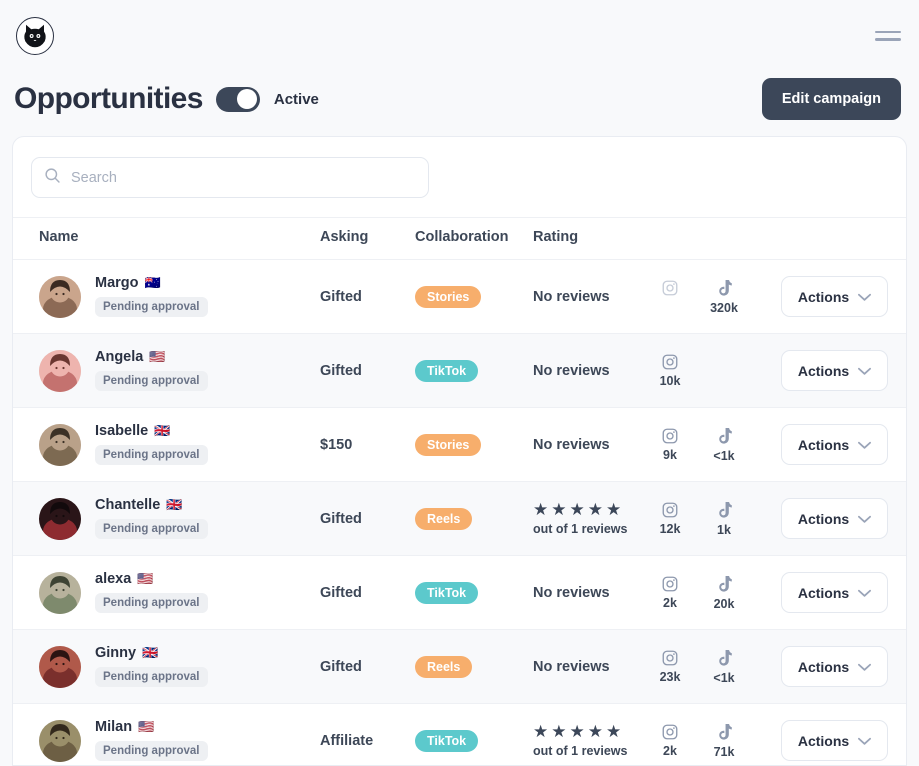 The width and height of the screenshot is (919, 766). Describe the element at coordinates (151, 432) in the screenshot. I see `creator-name: Isabelle 🇬🇧` at that location.